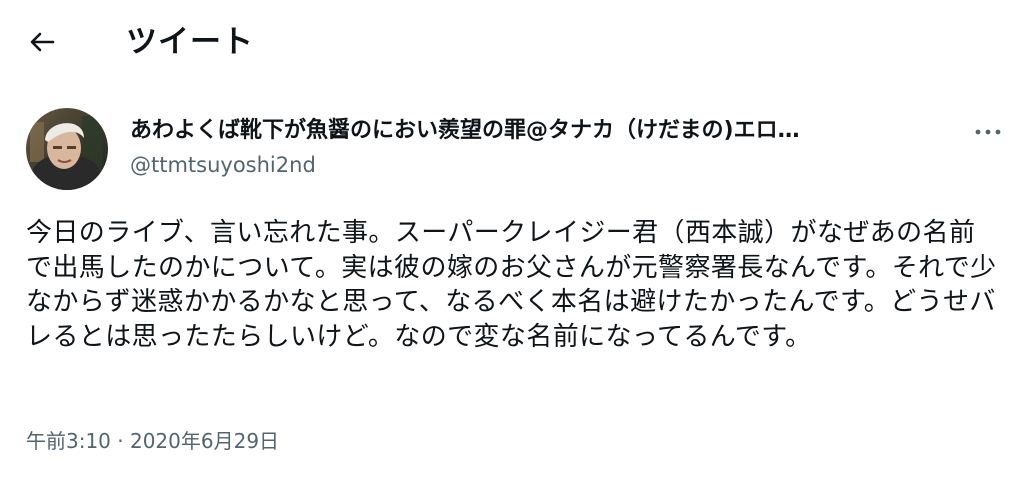 The height and width of the screenshot is (484, 1024). Describe the element at coordinates (190, 42) in the screenshot. I see `page-title: ツイート` at that location.